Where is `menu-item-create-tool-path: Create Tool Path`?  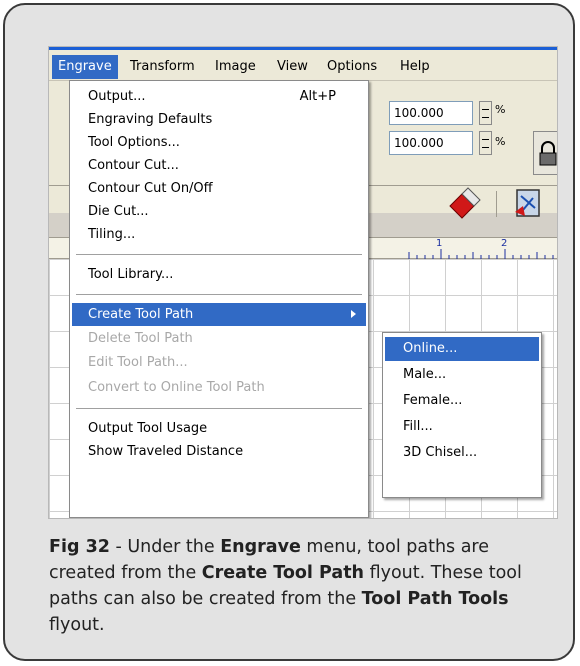 menu-item-create-tool-path: Create Tool Path is located at coordinates (219, 314).